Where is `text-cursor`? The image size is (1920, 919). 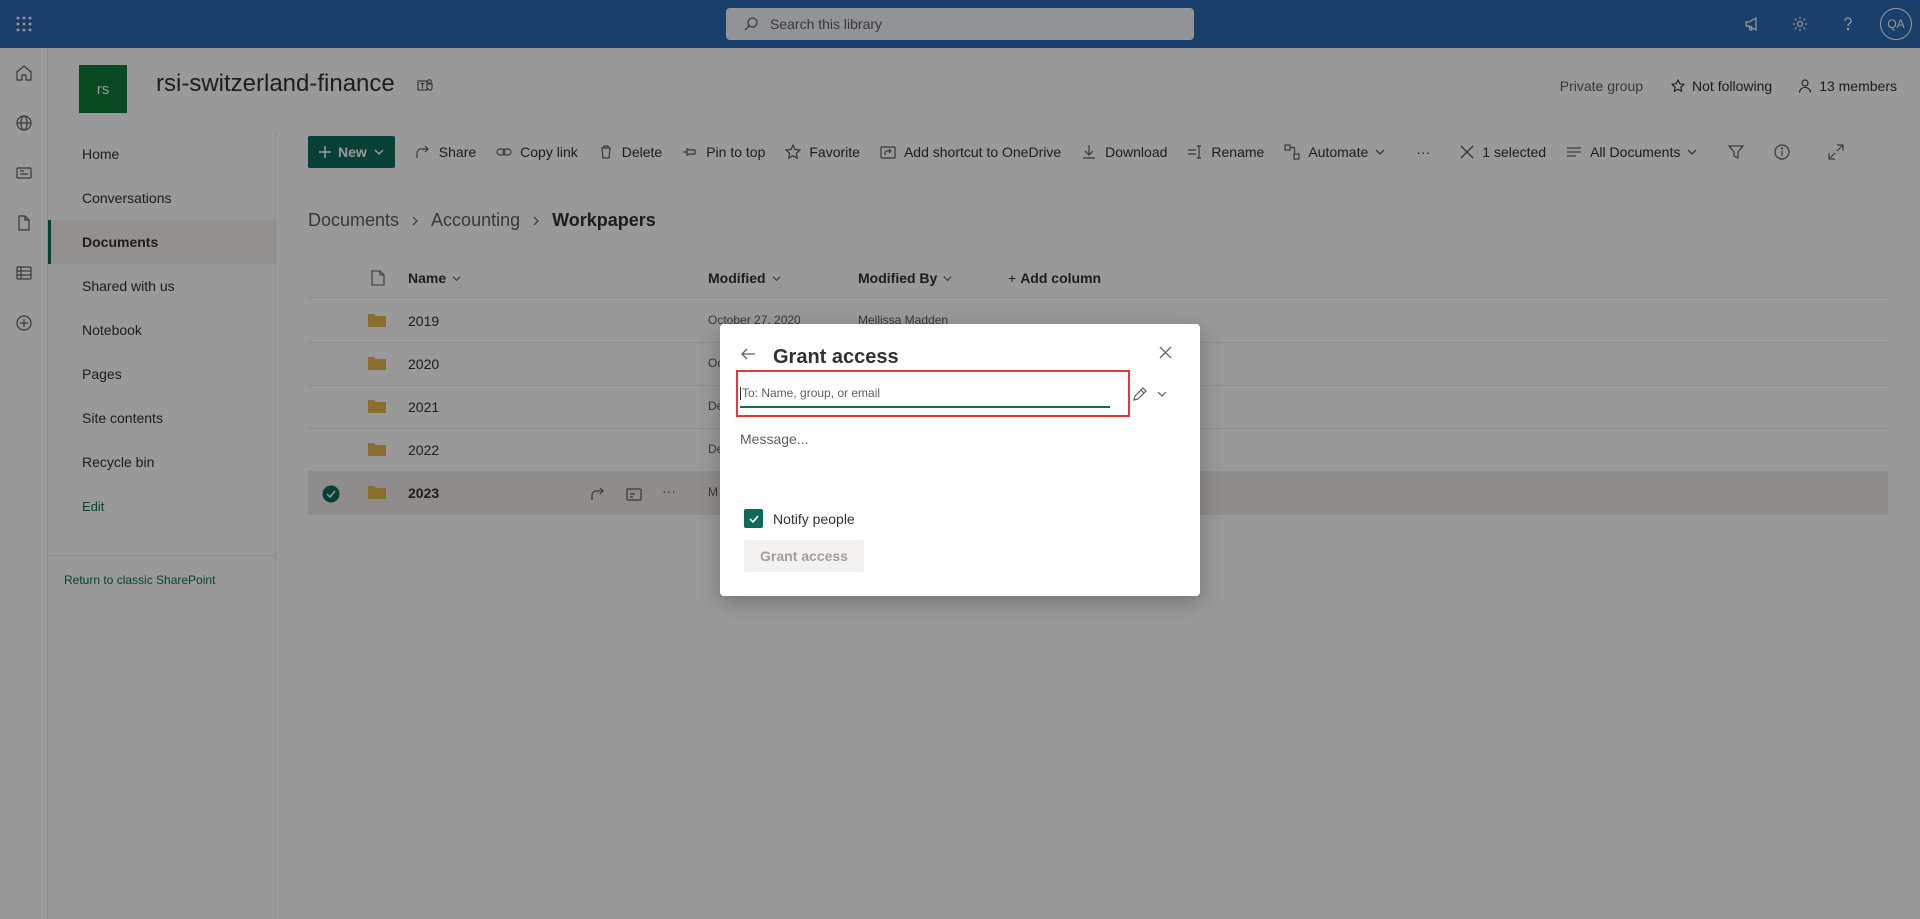
text-cursor is located at coordinates (740, 394).